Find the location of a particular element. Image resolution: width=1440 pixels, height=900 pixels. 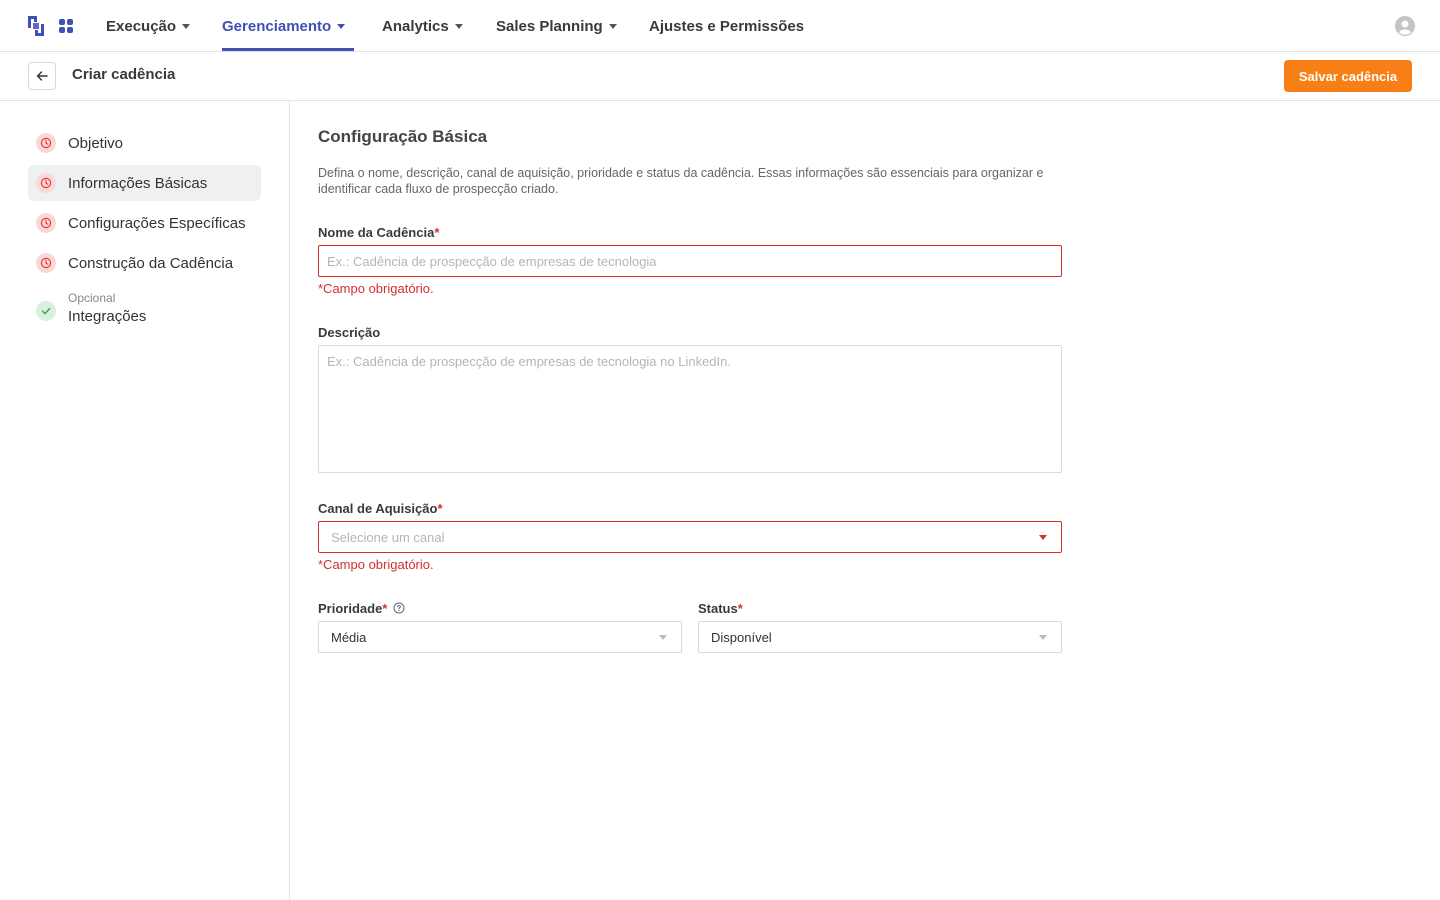

status-label-text: Status is located at coordinates (718, 608).